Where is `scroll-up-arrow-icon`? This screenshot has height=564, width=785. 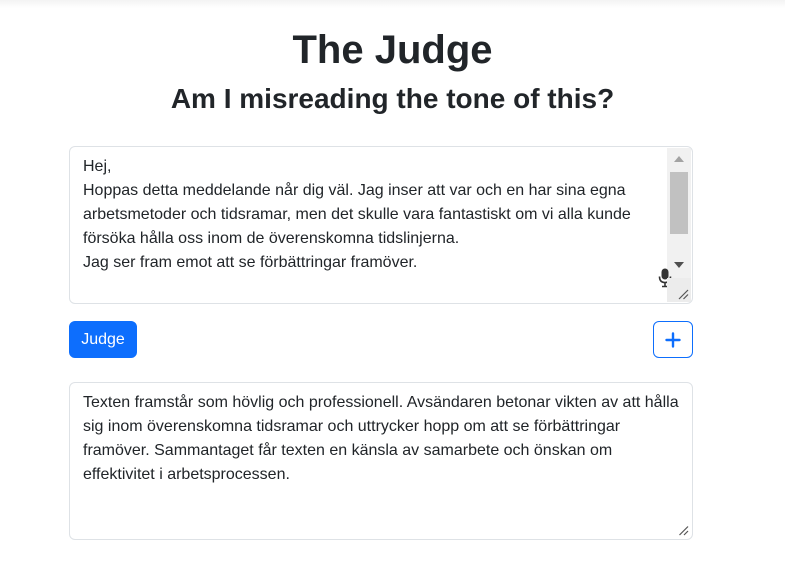 scroll-up-arrow-icon is located at coordinates (679, 159).